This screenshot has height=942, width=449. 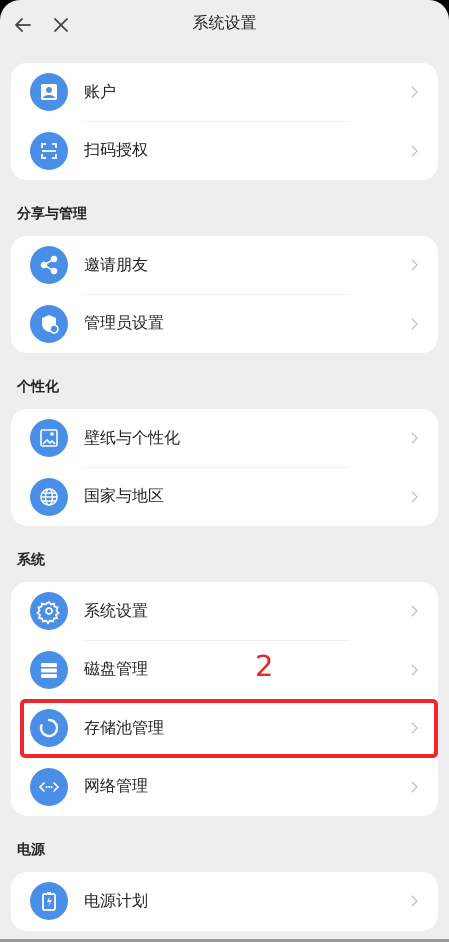 I want to click on settings-item: 扫码授权, so click(x=116, y=151).